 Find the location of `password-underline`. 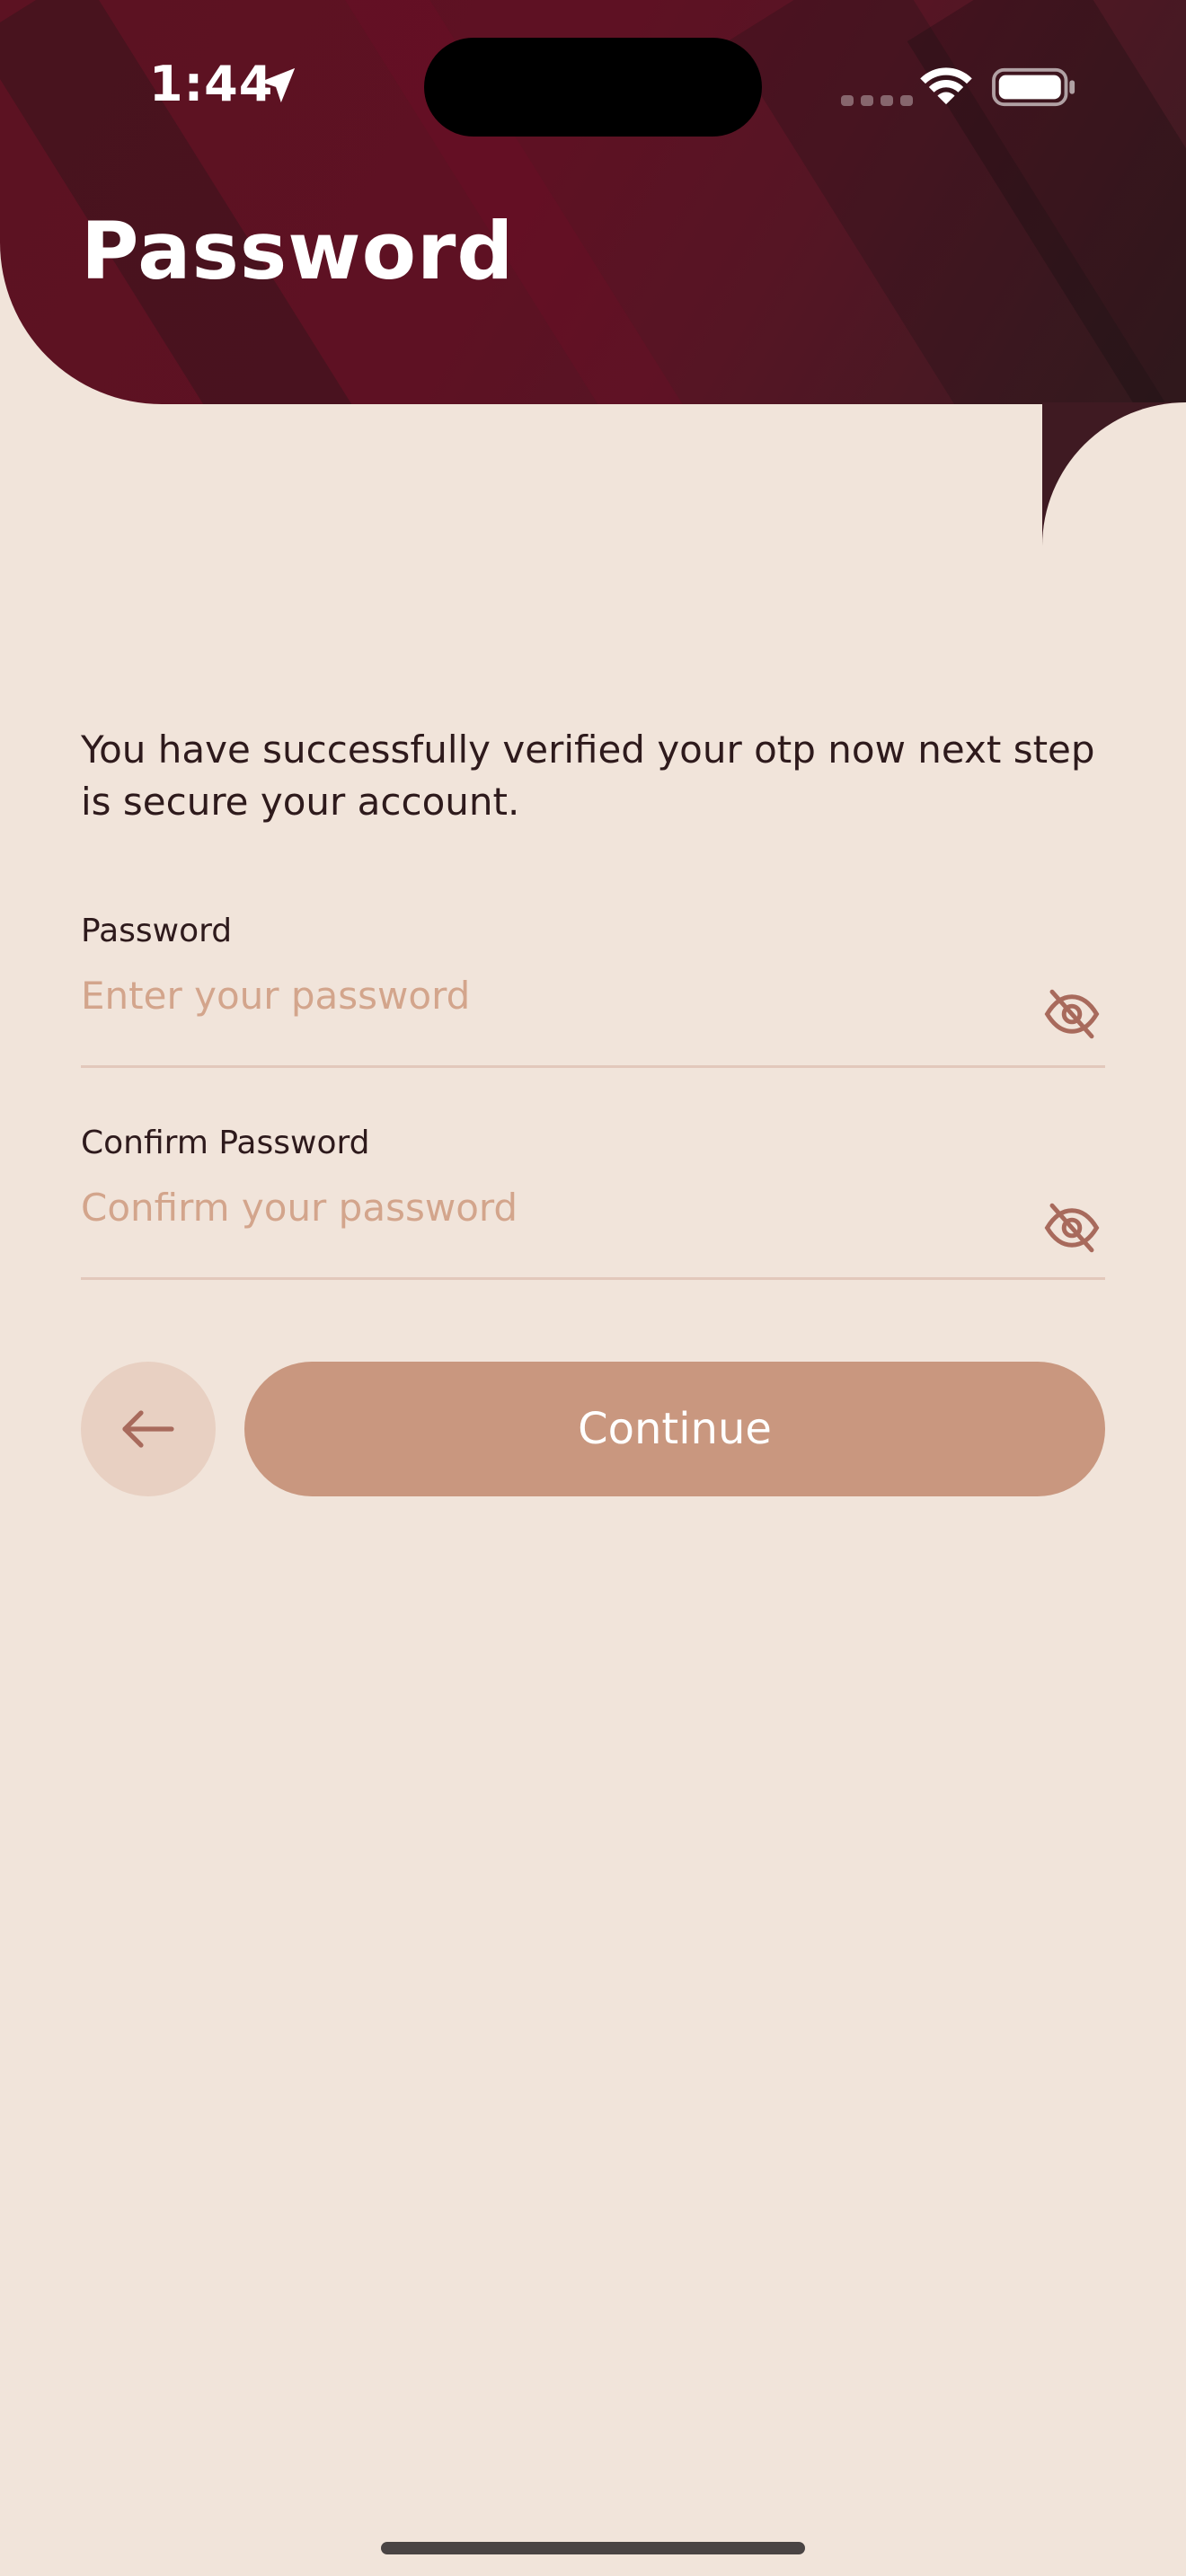

password-underline is located at coordinates (593, 1066).